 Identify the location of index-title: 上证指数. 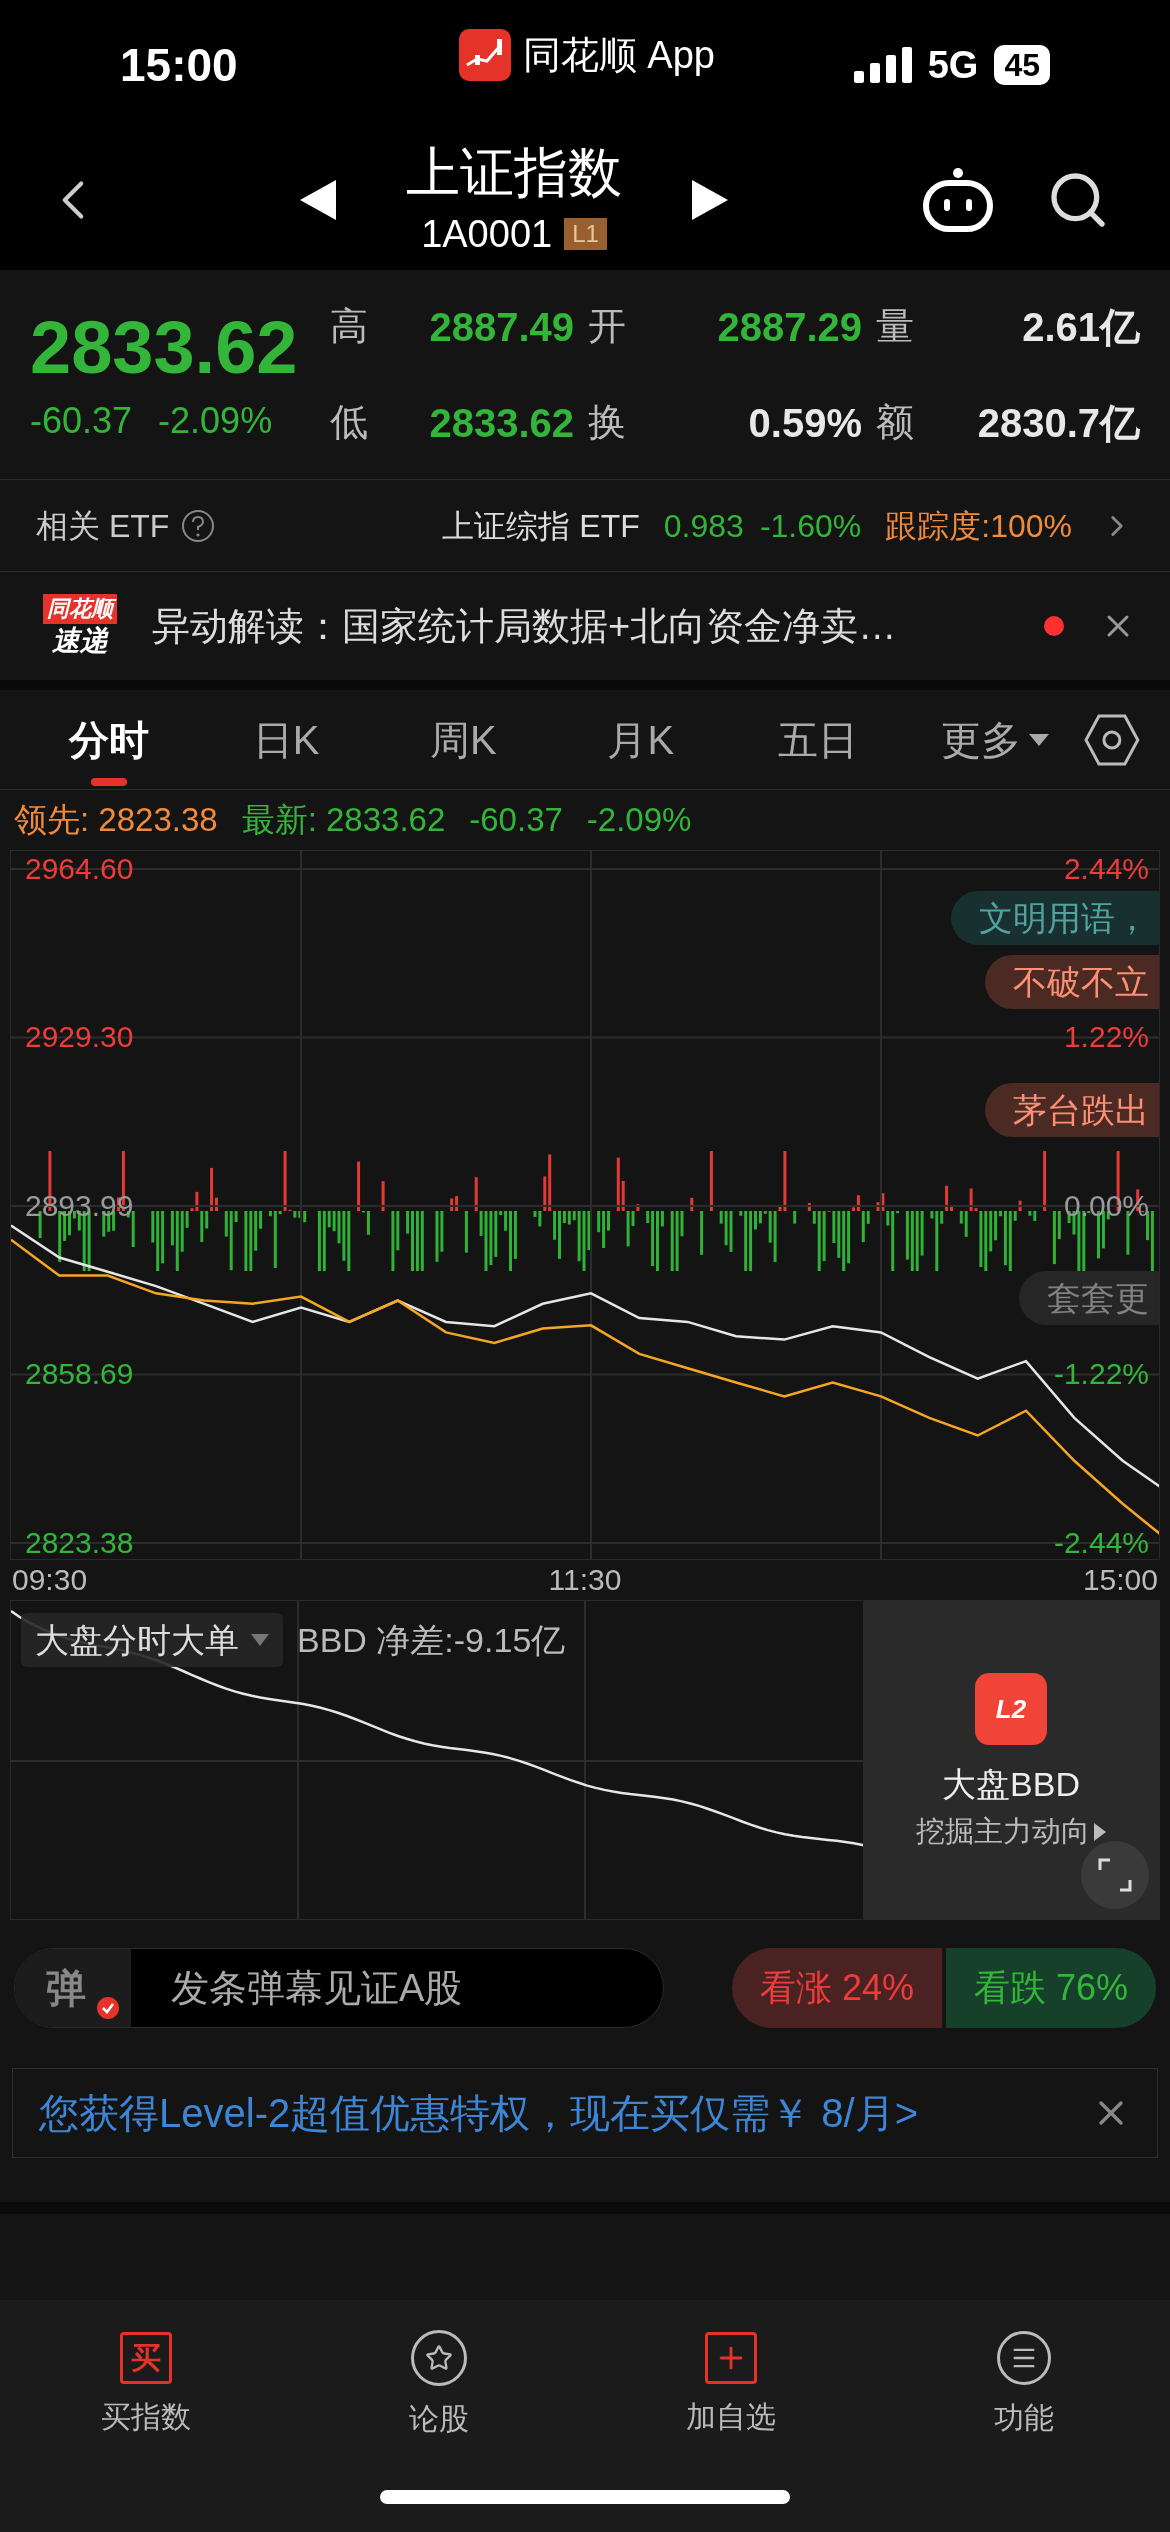
(514, 172).